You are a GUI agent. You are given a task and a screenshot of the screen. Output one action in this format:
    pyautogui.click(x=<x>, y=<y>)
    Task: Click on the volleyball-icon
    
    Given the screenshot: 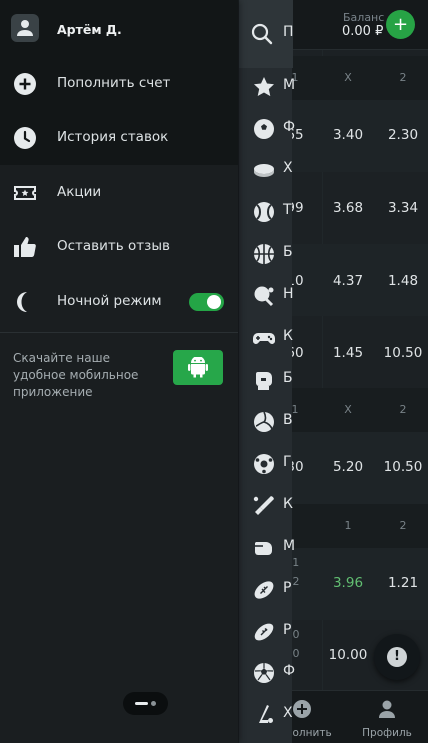 What is the action you would take?
    pyautogui.click(x=264, y=421)
    